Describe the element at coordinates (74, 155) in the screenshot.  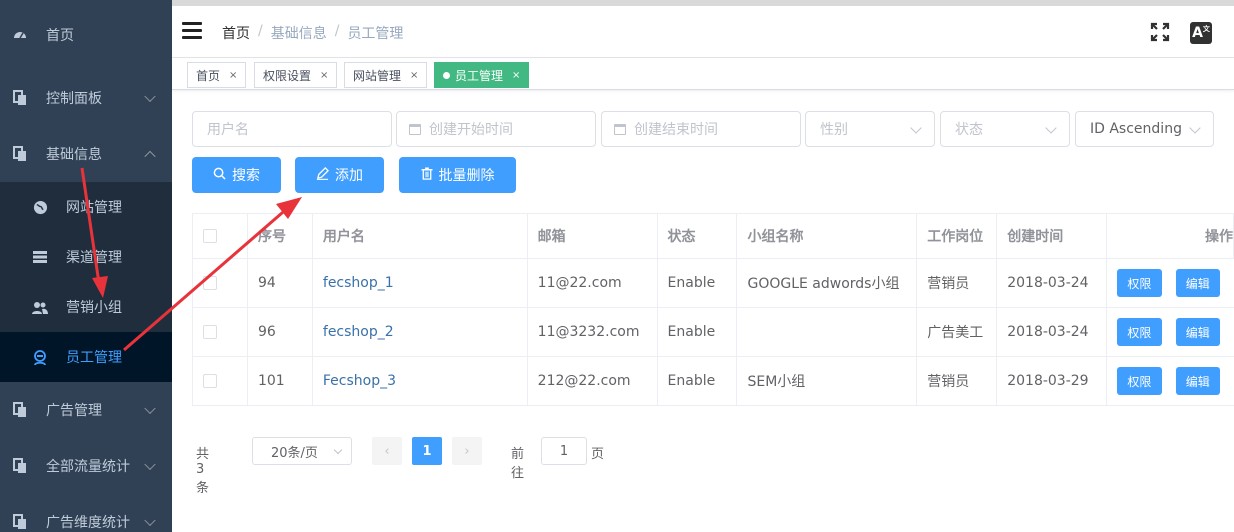
I see `sidebar-item-label: 基础信息` at that location.